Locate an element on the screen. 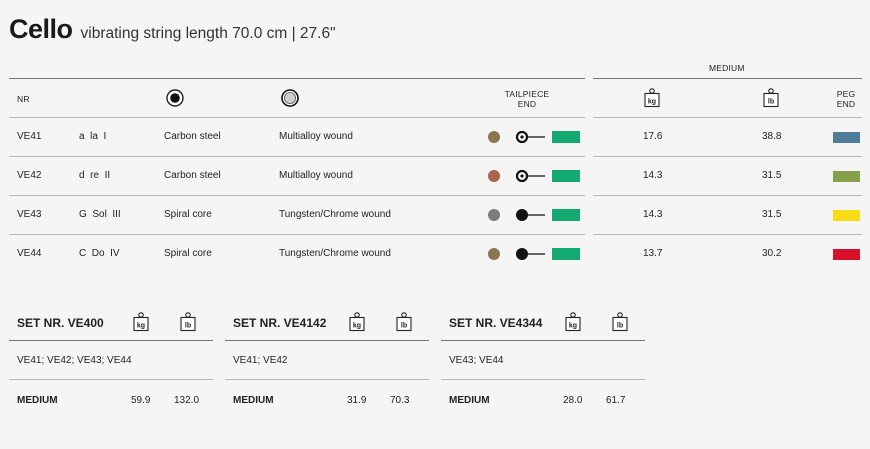 The height and width of the screenshot is (449, 870). tension-kg: 17.6 is located at coordinates (653, 136).